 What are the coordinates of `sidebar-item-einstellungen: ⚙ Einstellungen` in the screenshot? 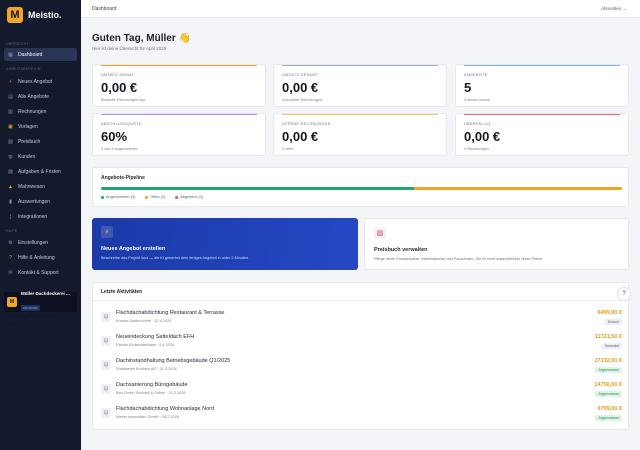 It's located at (40, 242).